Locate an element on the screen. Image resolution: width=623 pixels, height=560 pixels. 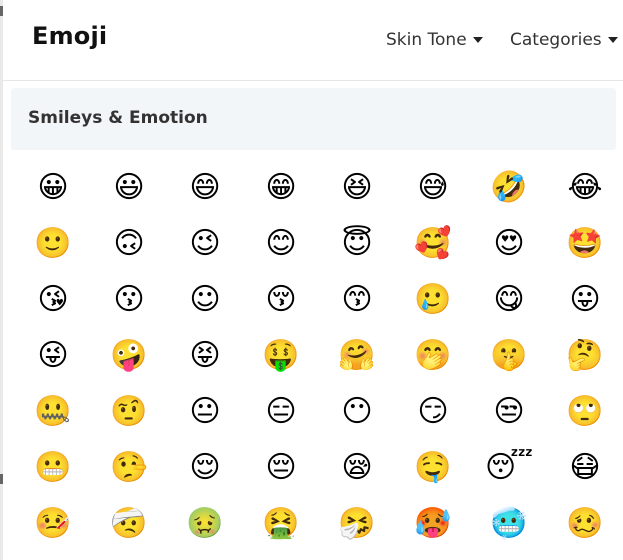
emoji-glyph: 😊 is located at coordinates (281, 243).